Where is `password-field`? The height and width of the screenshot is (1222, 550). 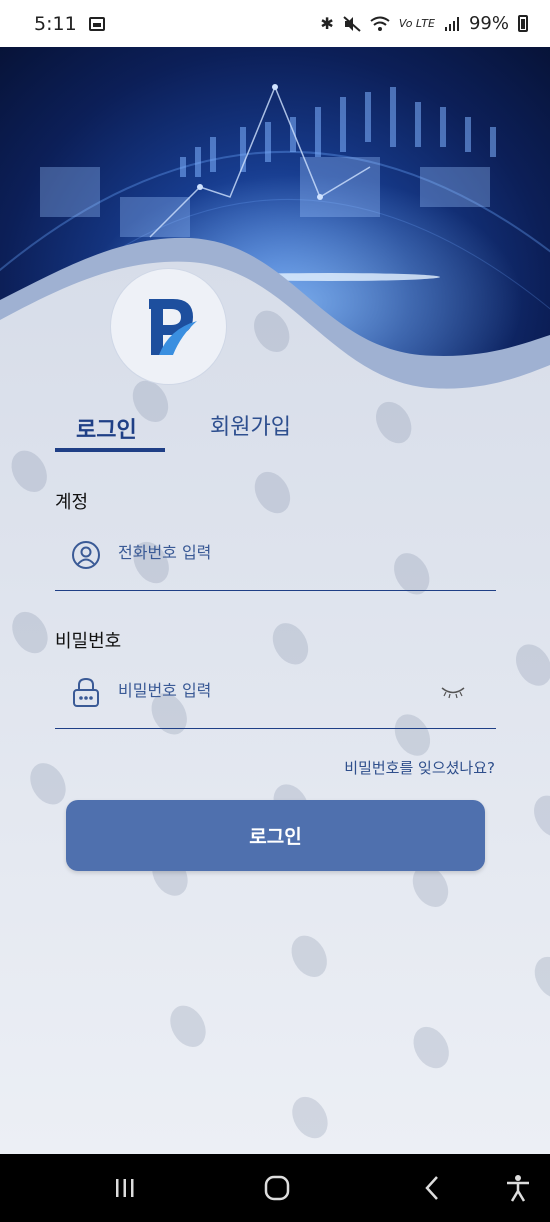 password-field is located at coordinates (275, 693).